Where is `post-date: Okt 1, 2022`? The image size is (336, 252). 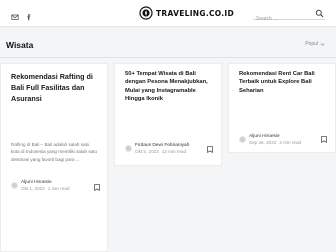
post-date: Okt 1, 2022 is located at coordinates (33, 188).